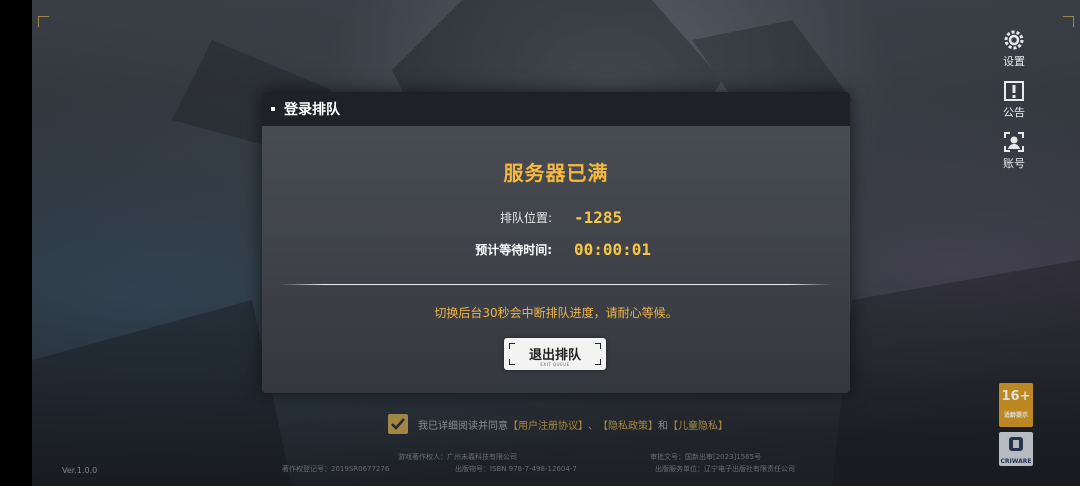 The image size is (1080, 486). What do you see at coordinates (1016, 444) in the screenshot?
I see `criware-icon` at bounding box center [1016, 444].